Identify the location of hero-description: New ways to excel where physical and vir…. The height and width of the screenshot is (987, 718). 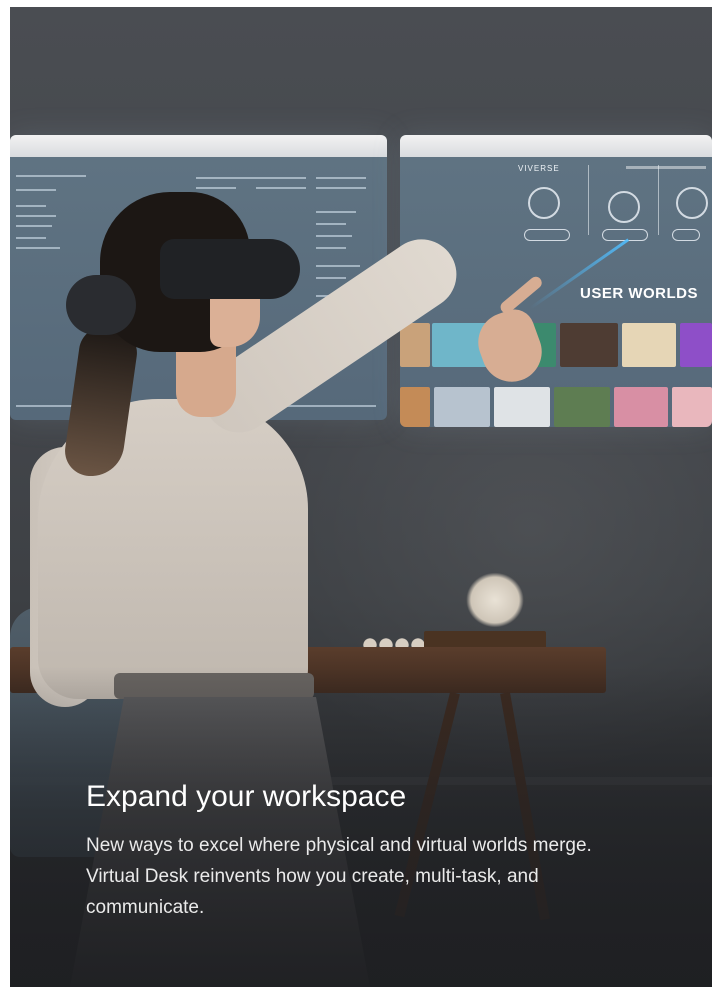
(339, 876).